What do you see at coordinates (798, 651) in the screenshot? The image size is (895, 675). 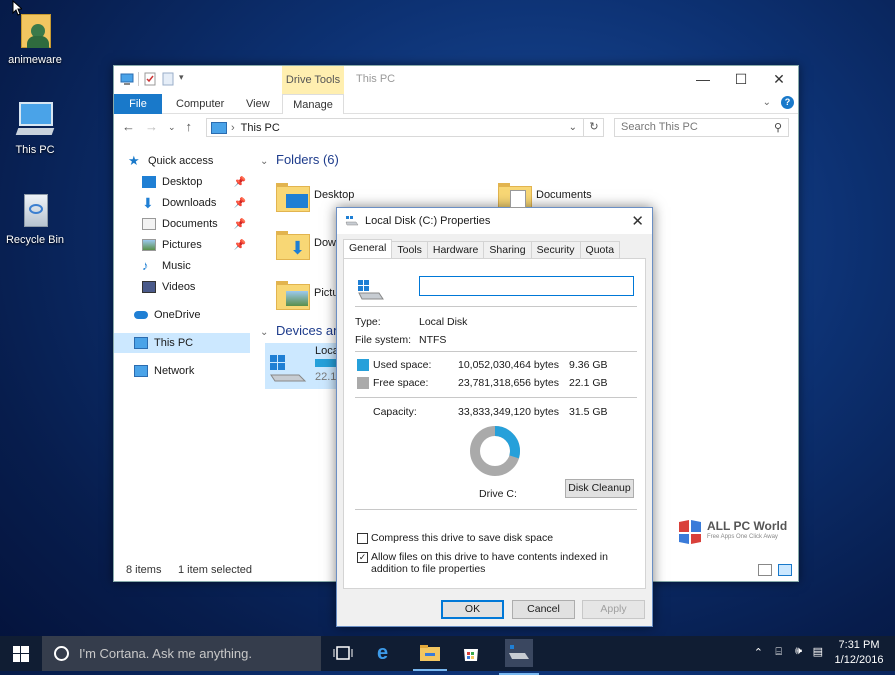 I see `volume-icon: 🕪` at bounding box center [798, 651].